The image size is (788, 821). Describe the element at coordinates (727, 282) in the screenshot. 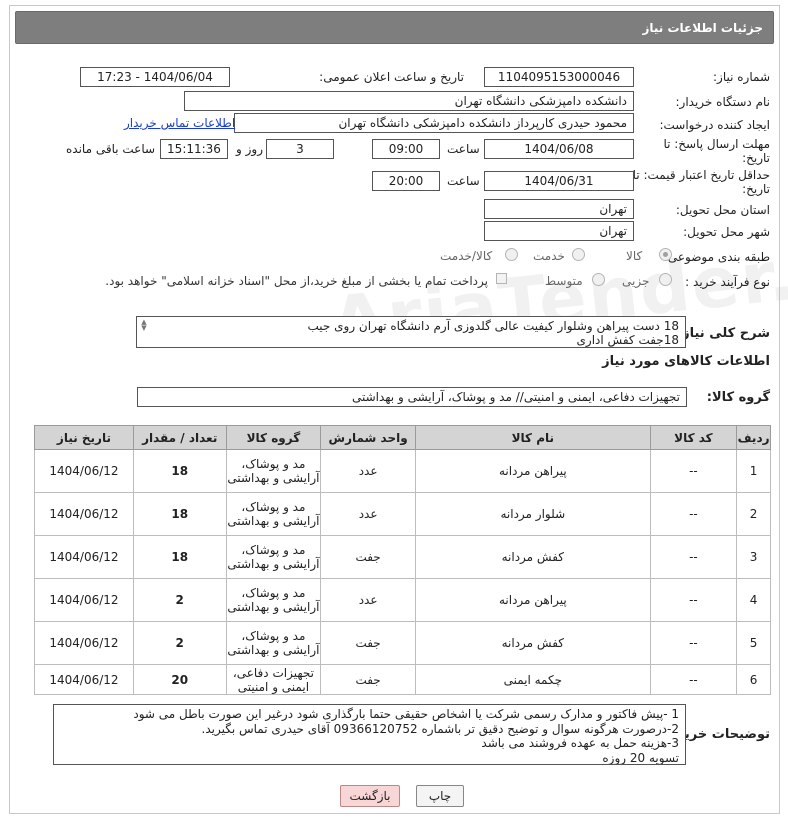

I see `process-label: نوع فرآیند خرید :` at that location.